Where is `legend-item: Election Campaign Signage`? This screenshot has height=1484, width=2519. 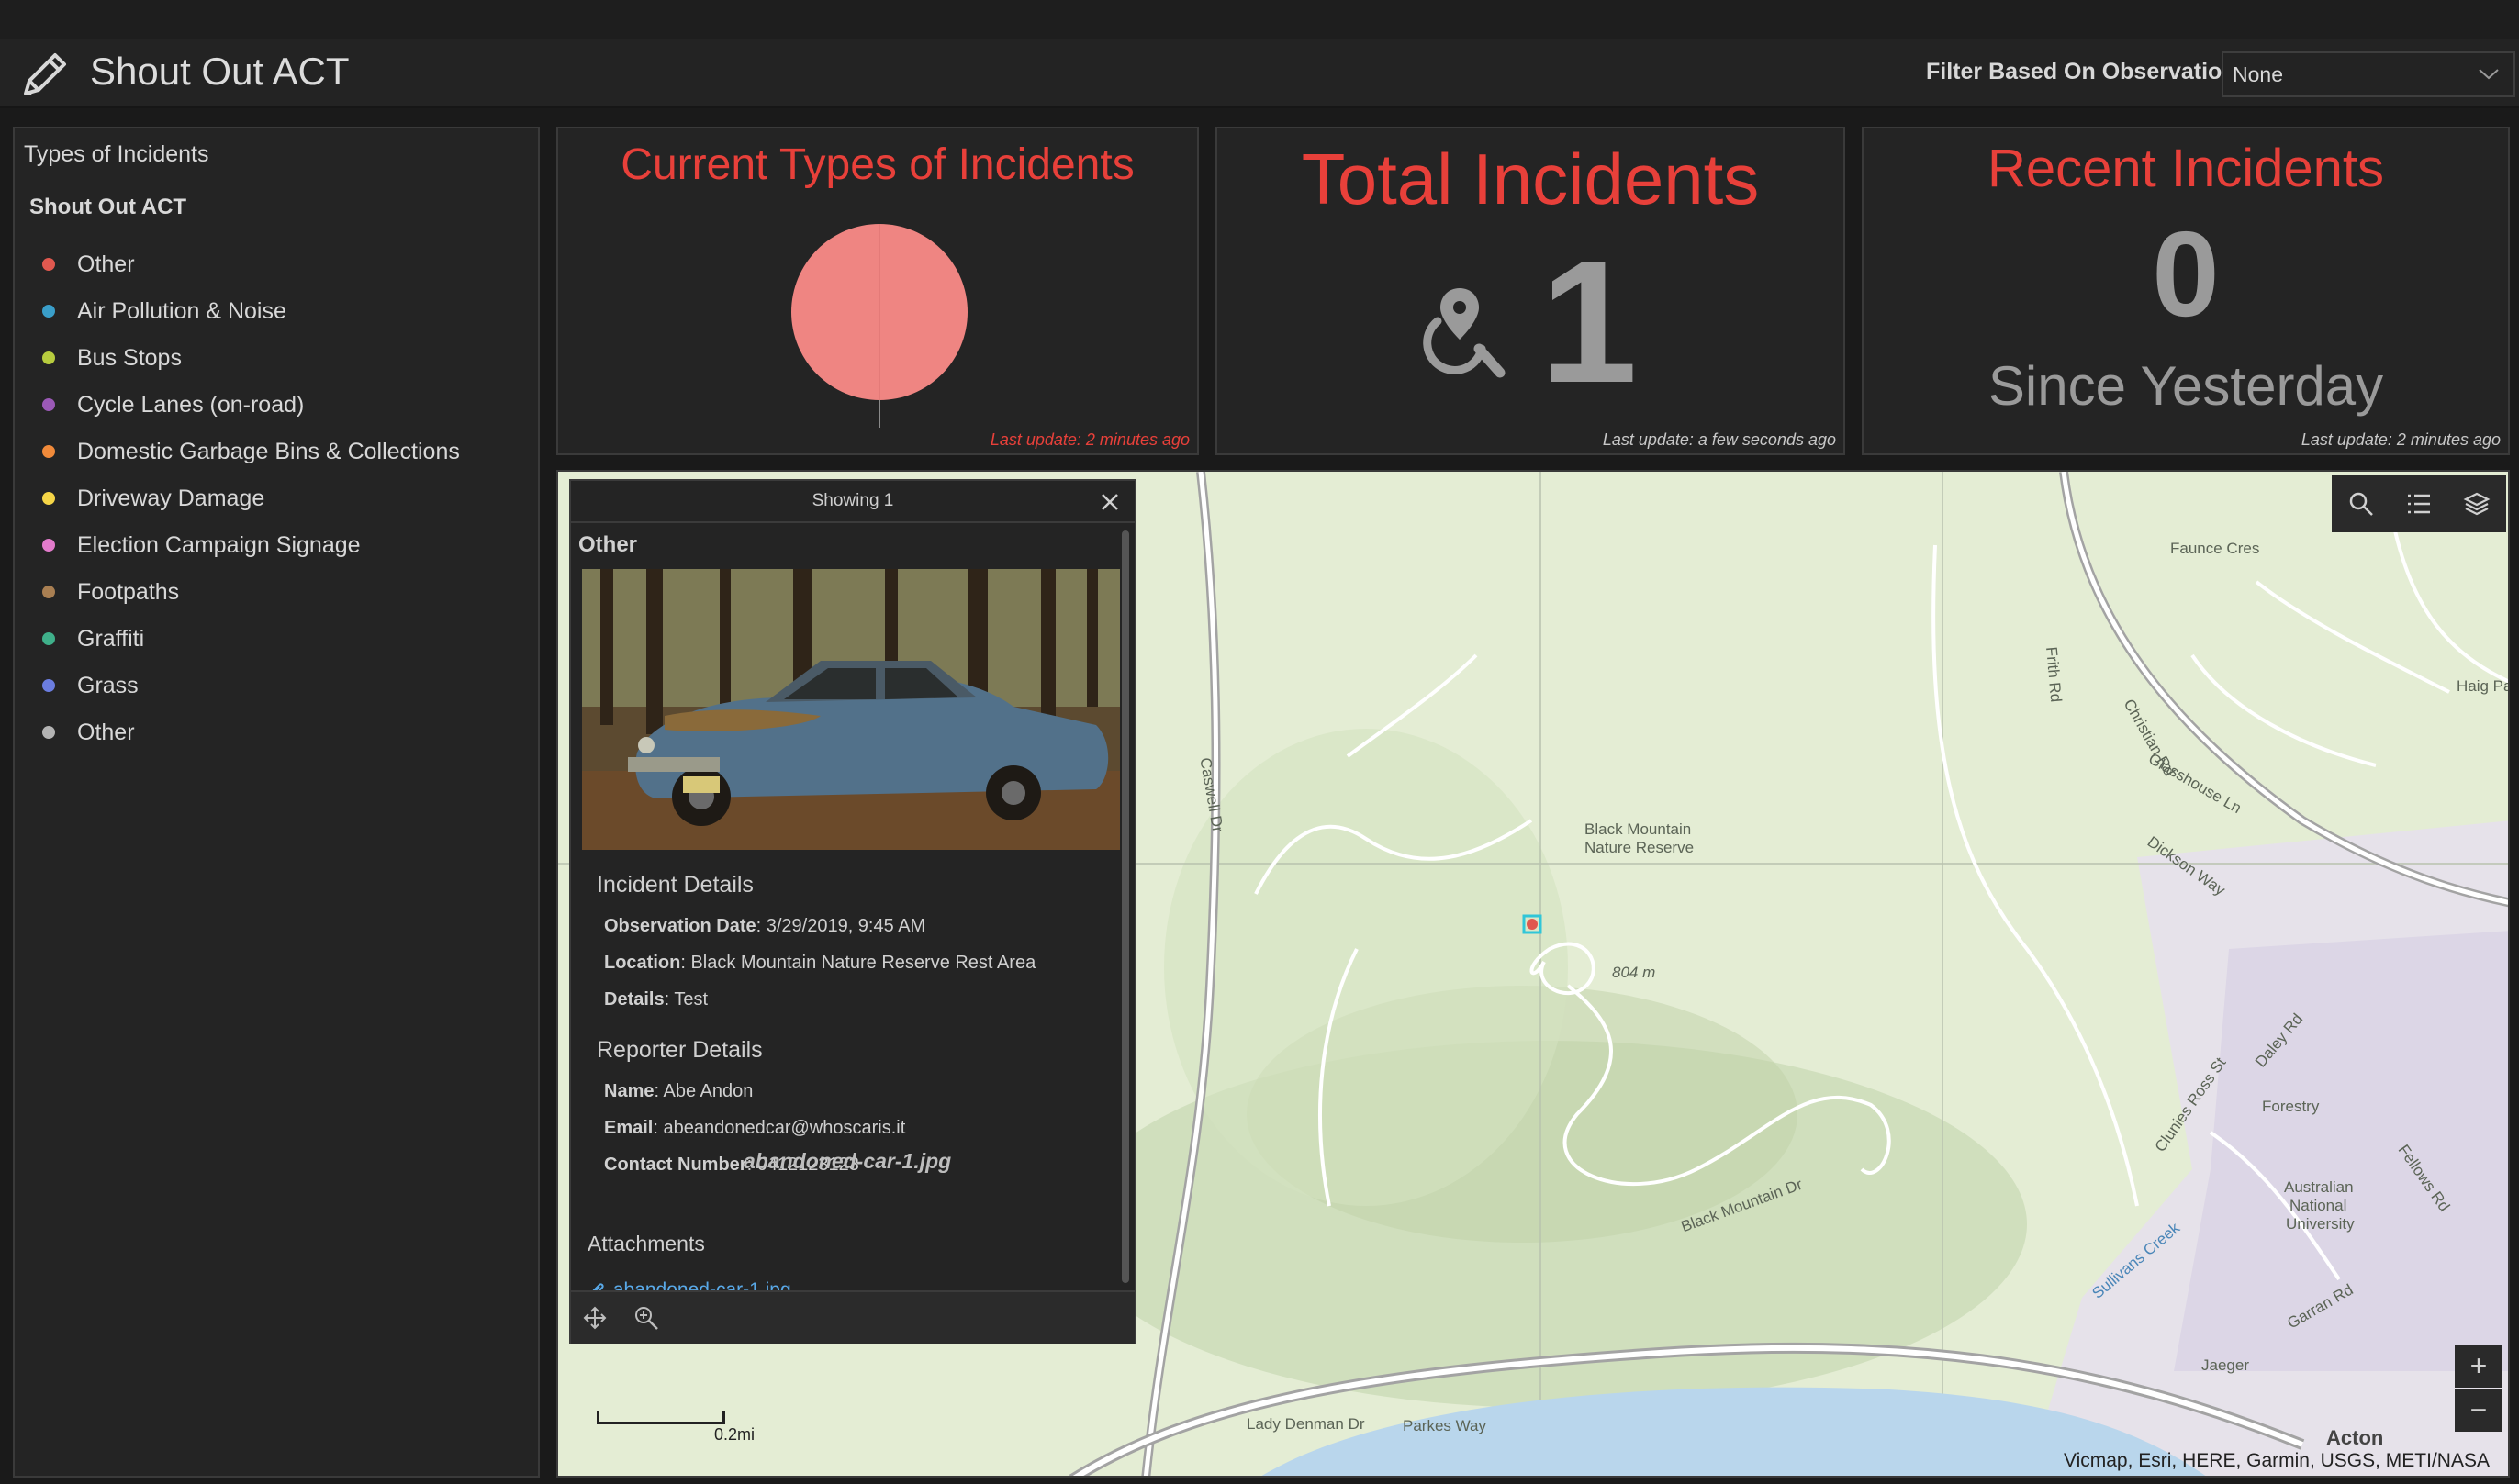
legend-item: Election Campaign Signage is located at coordinates (201, 545).